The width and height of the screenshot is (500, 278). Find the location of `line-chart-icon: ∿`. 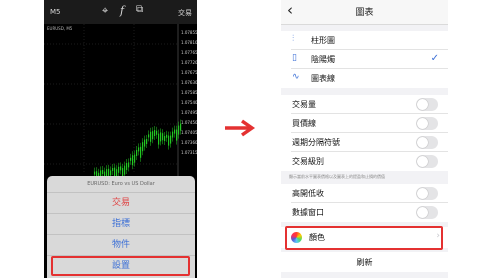

line-chart-icon: ∿ is located at coordinates (296, 77).